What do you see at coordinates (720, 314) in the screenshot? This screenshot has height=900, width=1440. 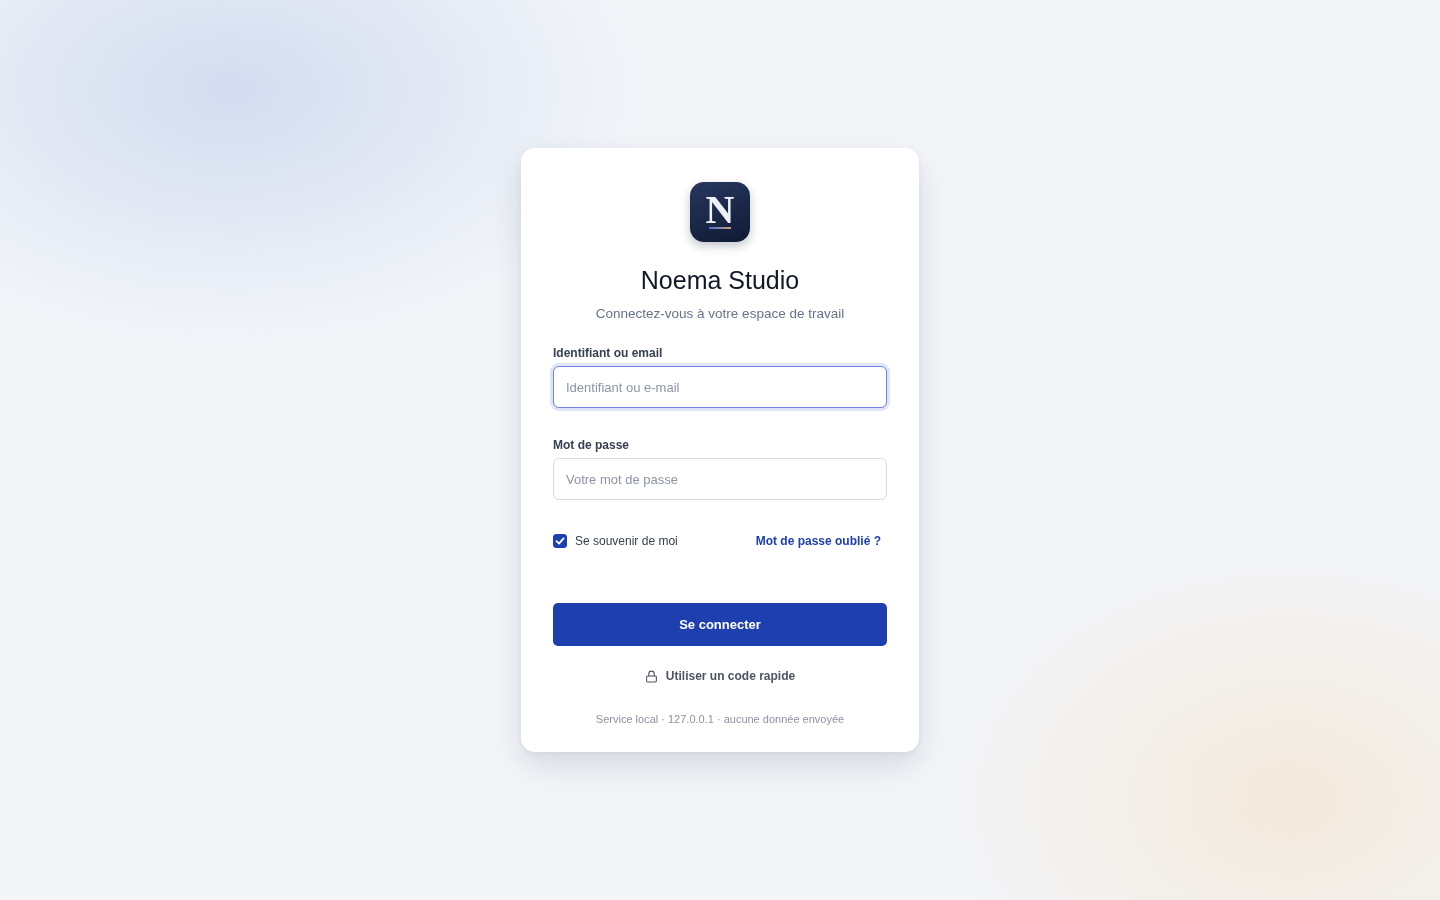 I see `login-subtitle: Connectez-vous à votre espace de travail` at bounding box center [720, 314].